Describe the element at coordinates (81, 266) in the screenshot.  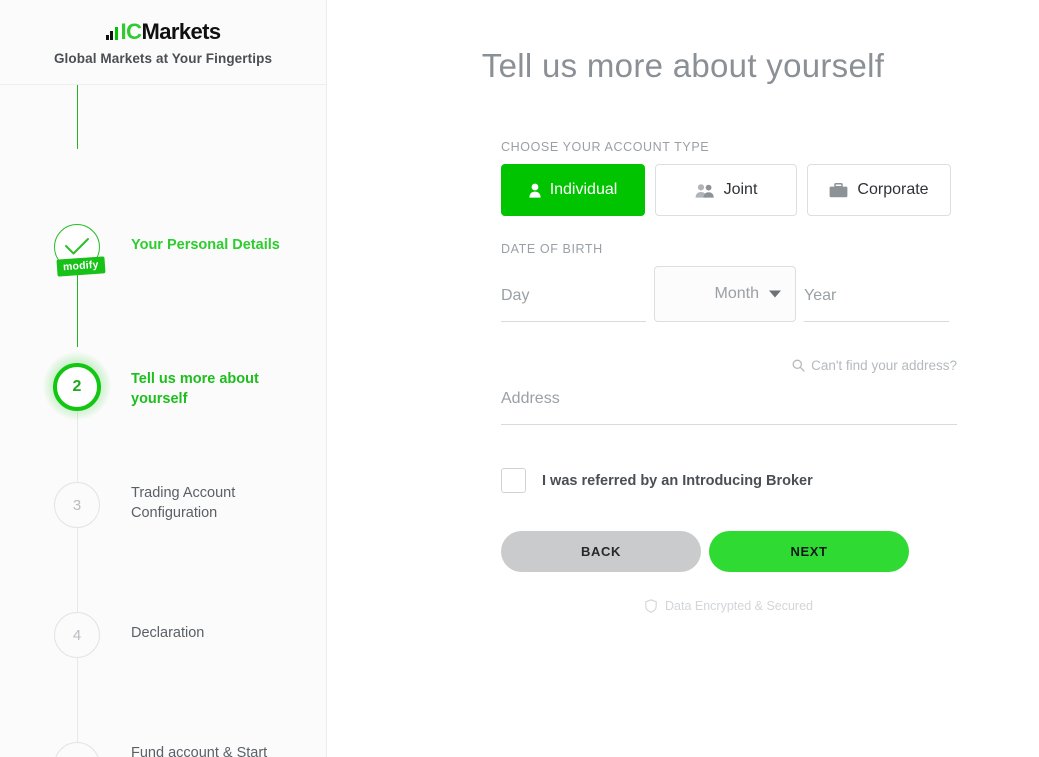
I see `modify-badge: modify` at that location.